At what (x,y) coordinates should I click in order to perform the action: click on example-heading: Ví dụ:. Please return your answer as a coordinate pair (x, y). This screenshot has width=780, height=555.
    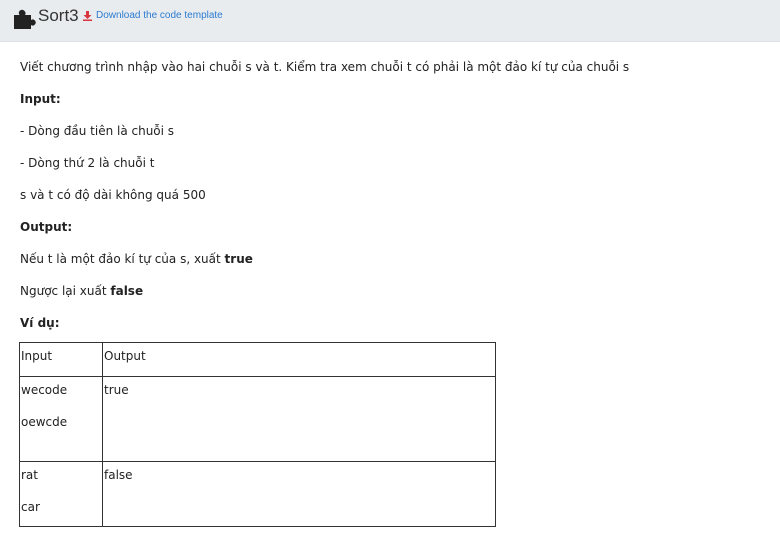
    Looking at the image, I should click on (40, 323).